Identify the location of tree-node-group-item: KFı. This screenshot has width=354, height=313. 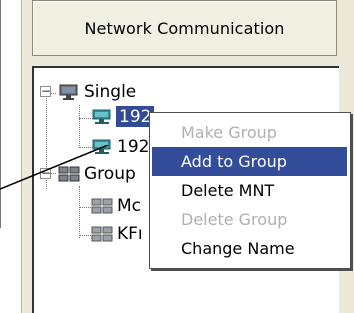
(117, 234).